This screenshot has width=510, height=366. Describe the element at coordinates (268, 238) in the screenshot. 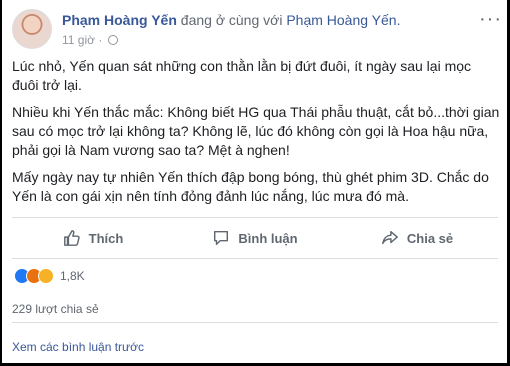

I see `comment-label: Bình luận` at that location.